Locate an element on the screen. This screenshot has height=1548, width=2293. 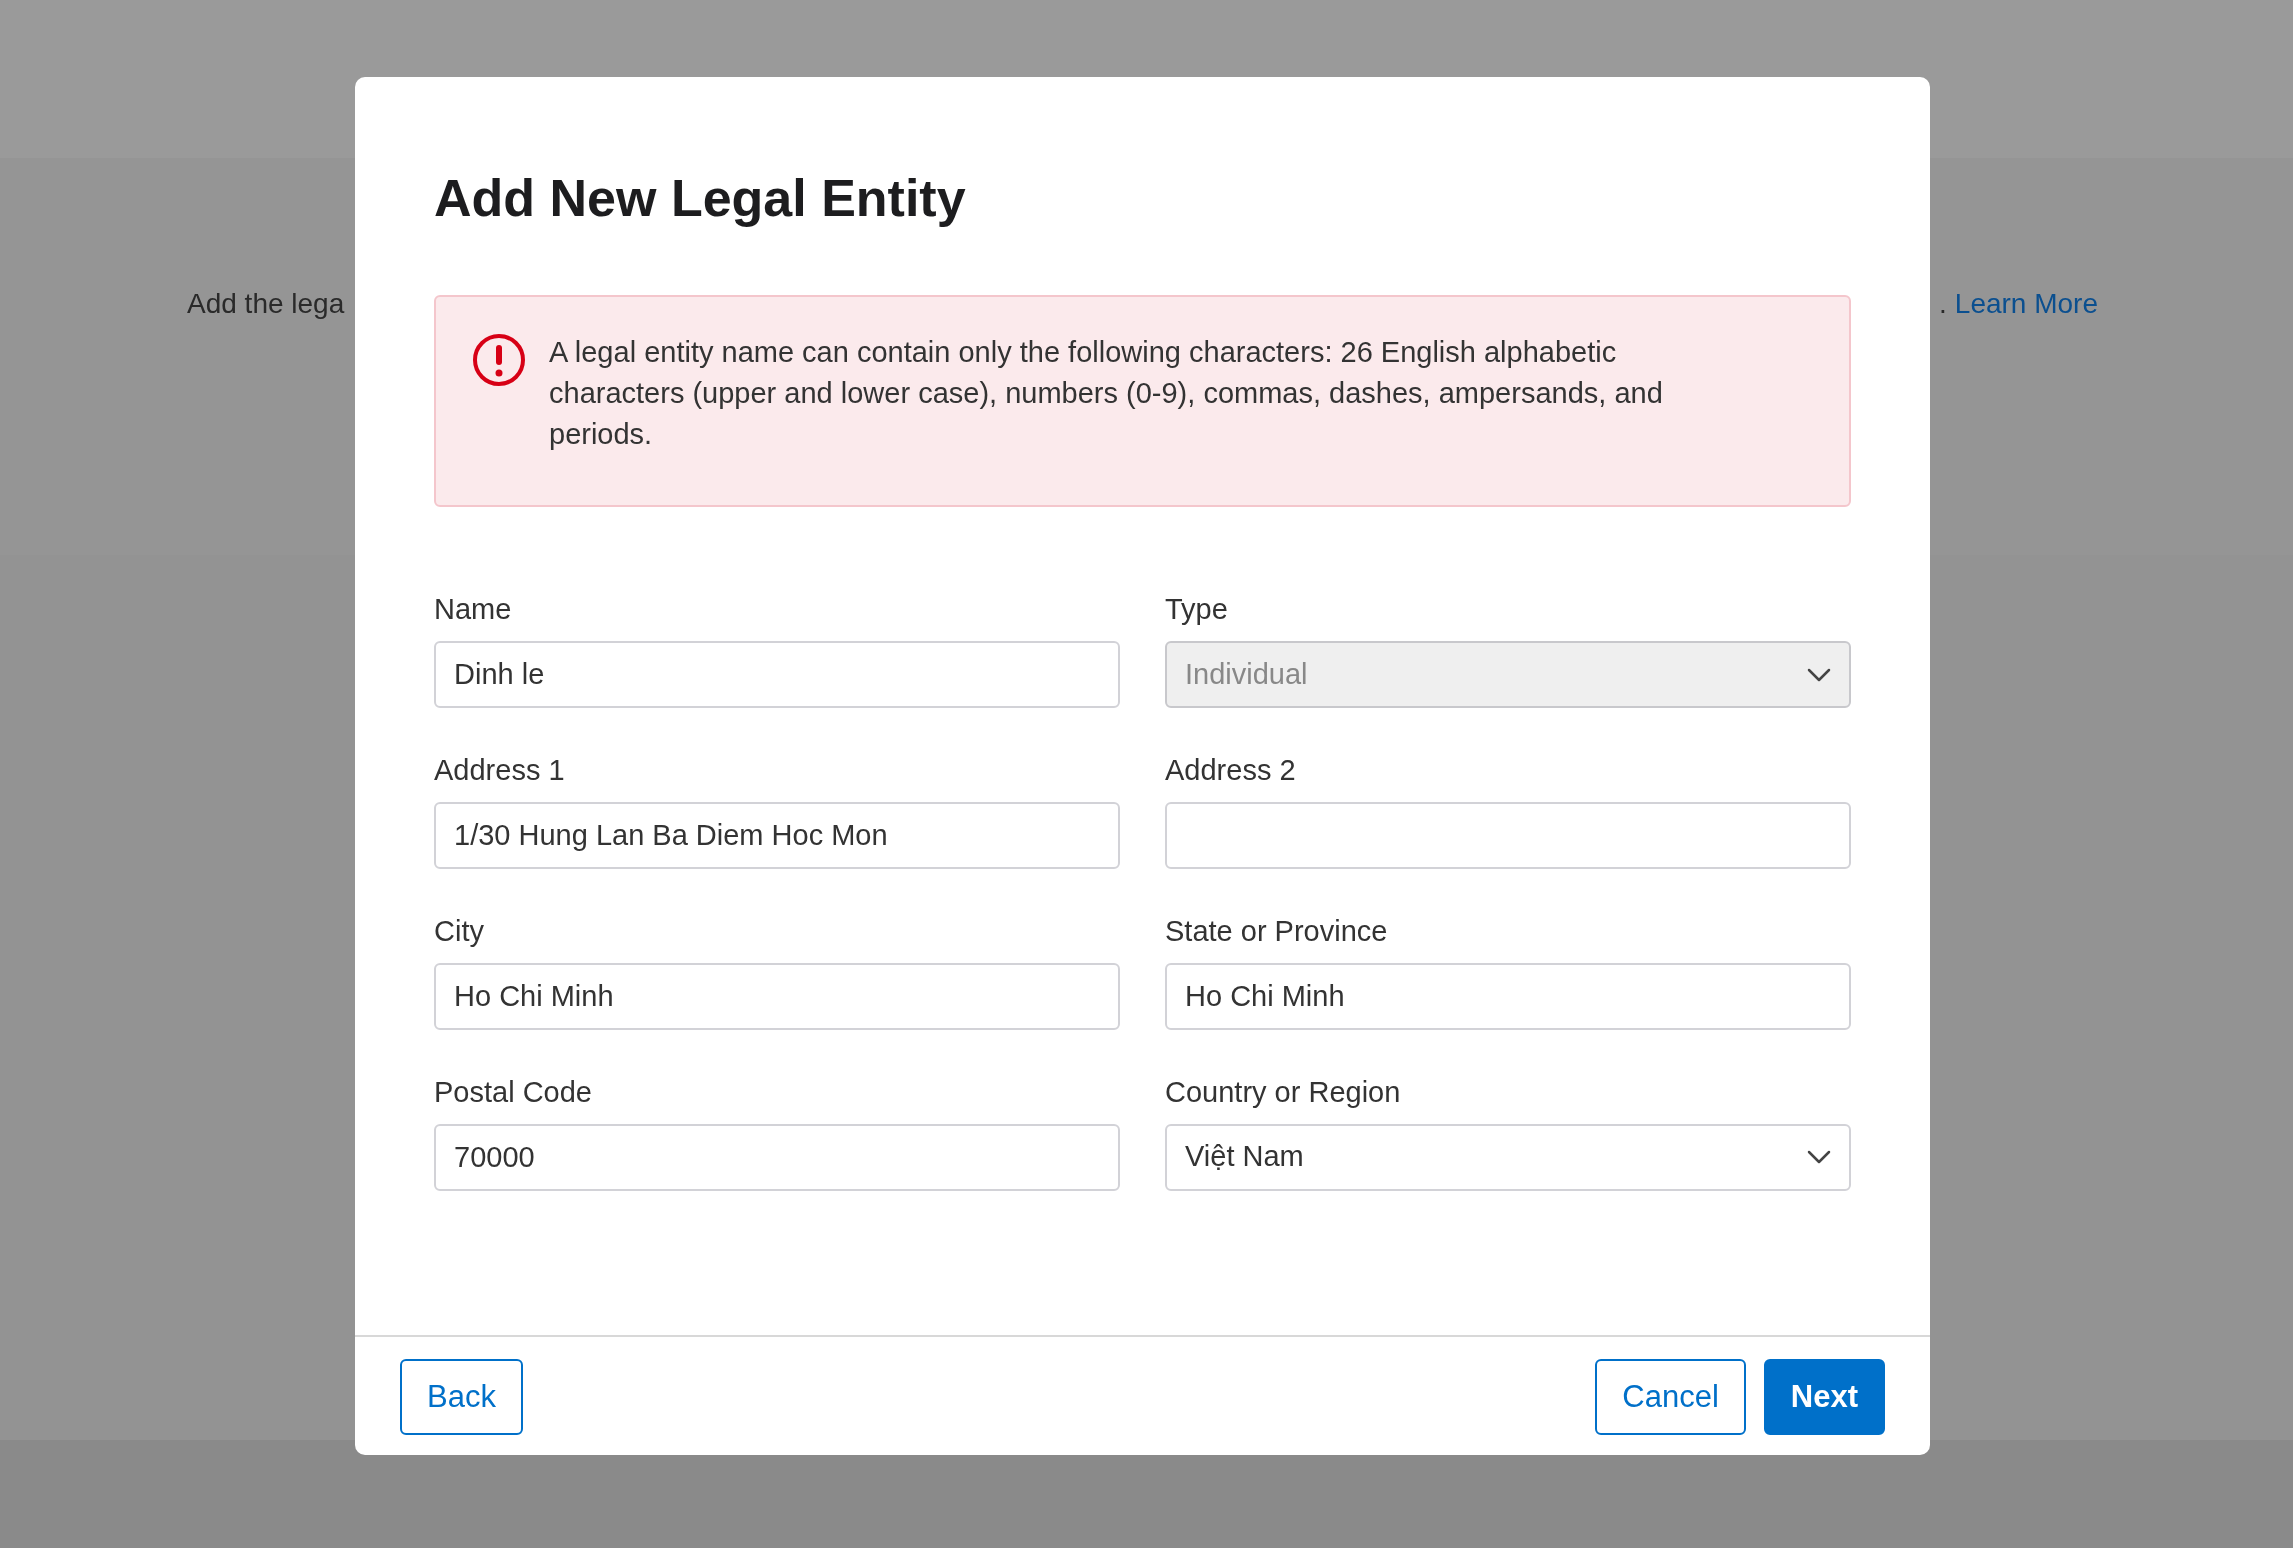
input-field: 1/30 Hung Lan Ba Diem Hoc Mon is located at coordinates (777, 835).